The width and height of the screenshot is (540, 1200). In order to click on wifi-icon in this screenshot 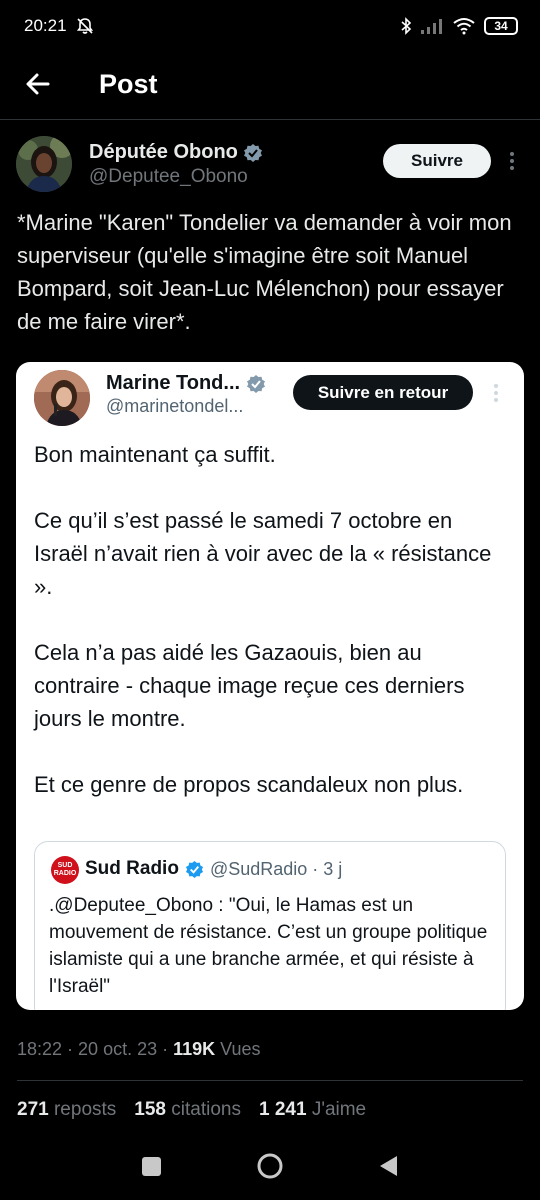, I will do `click(464, 26)`.